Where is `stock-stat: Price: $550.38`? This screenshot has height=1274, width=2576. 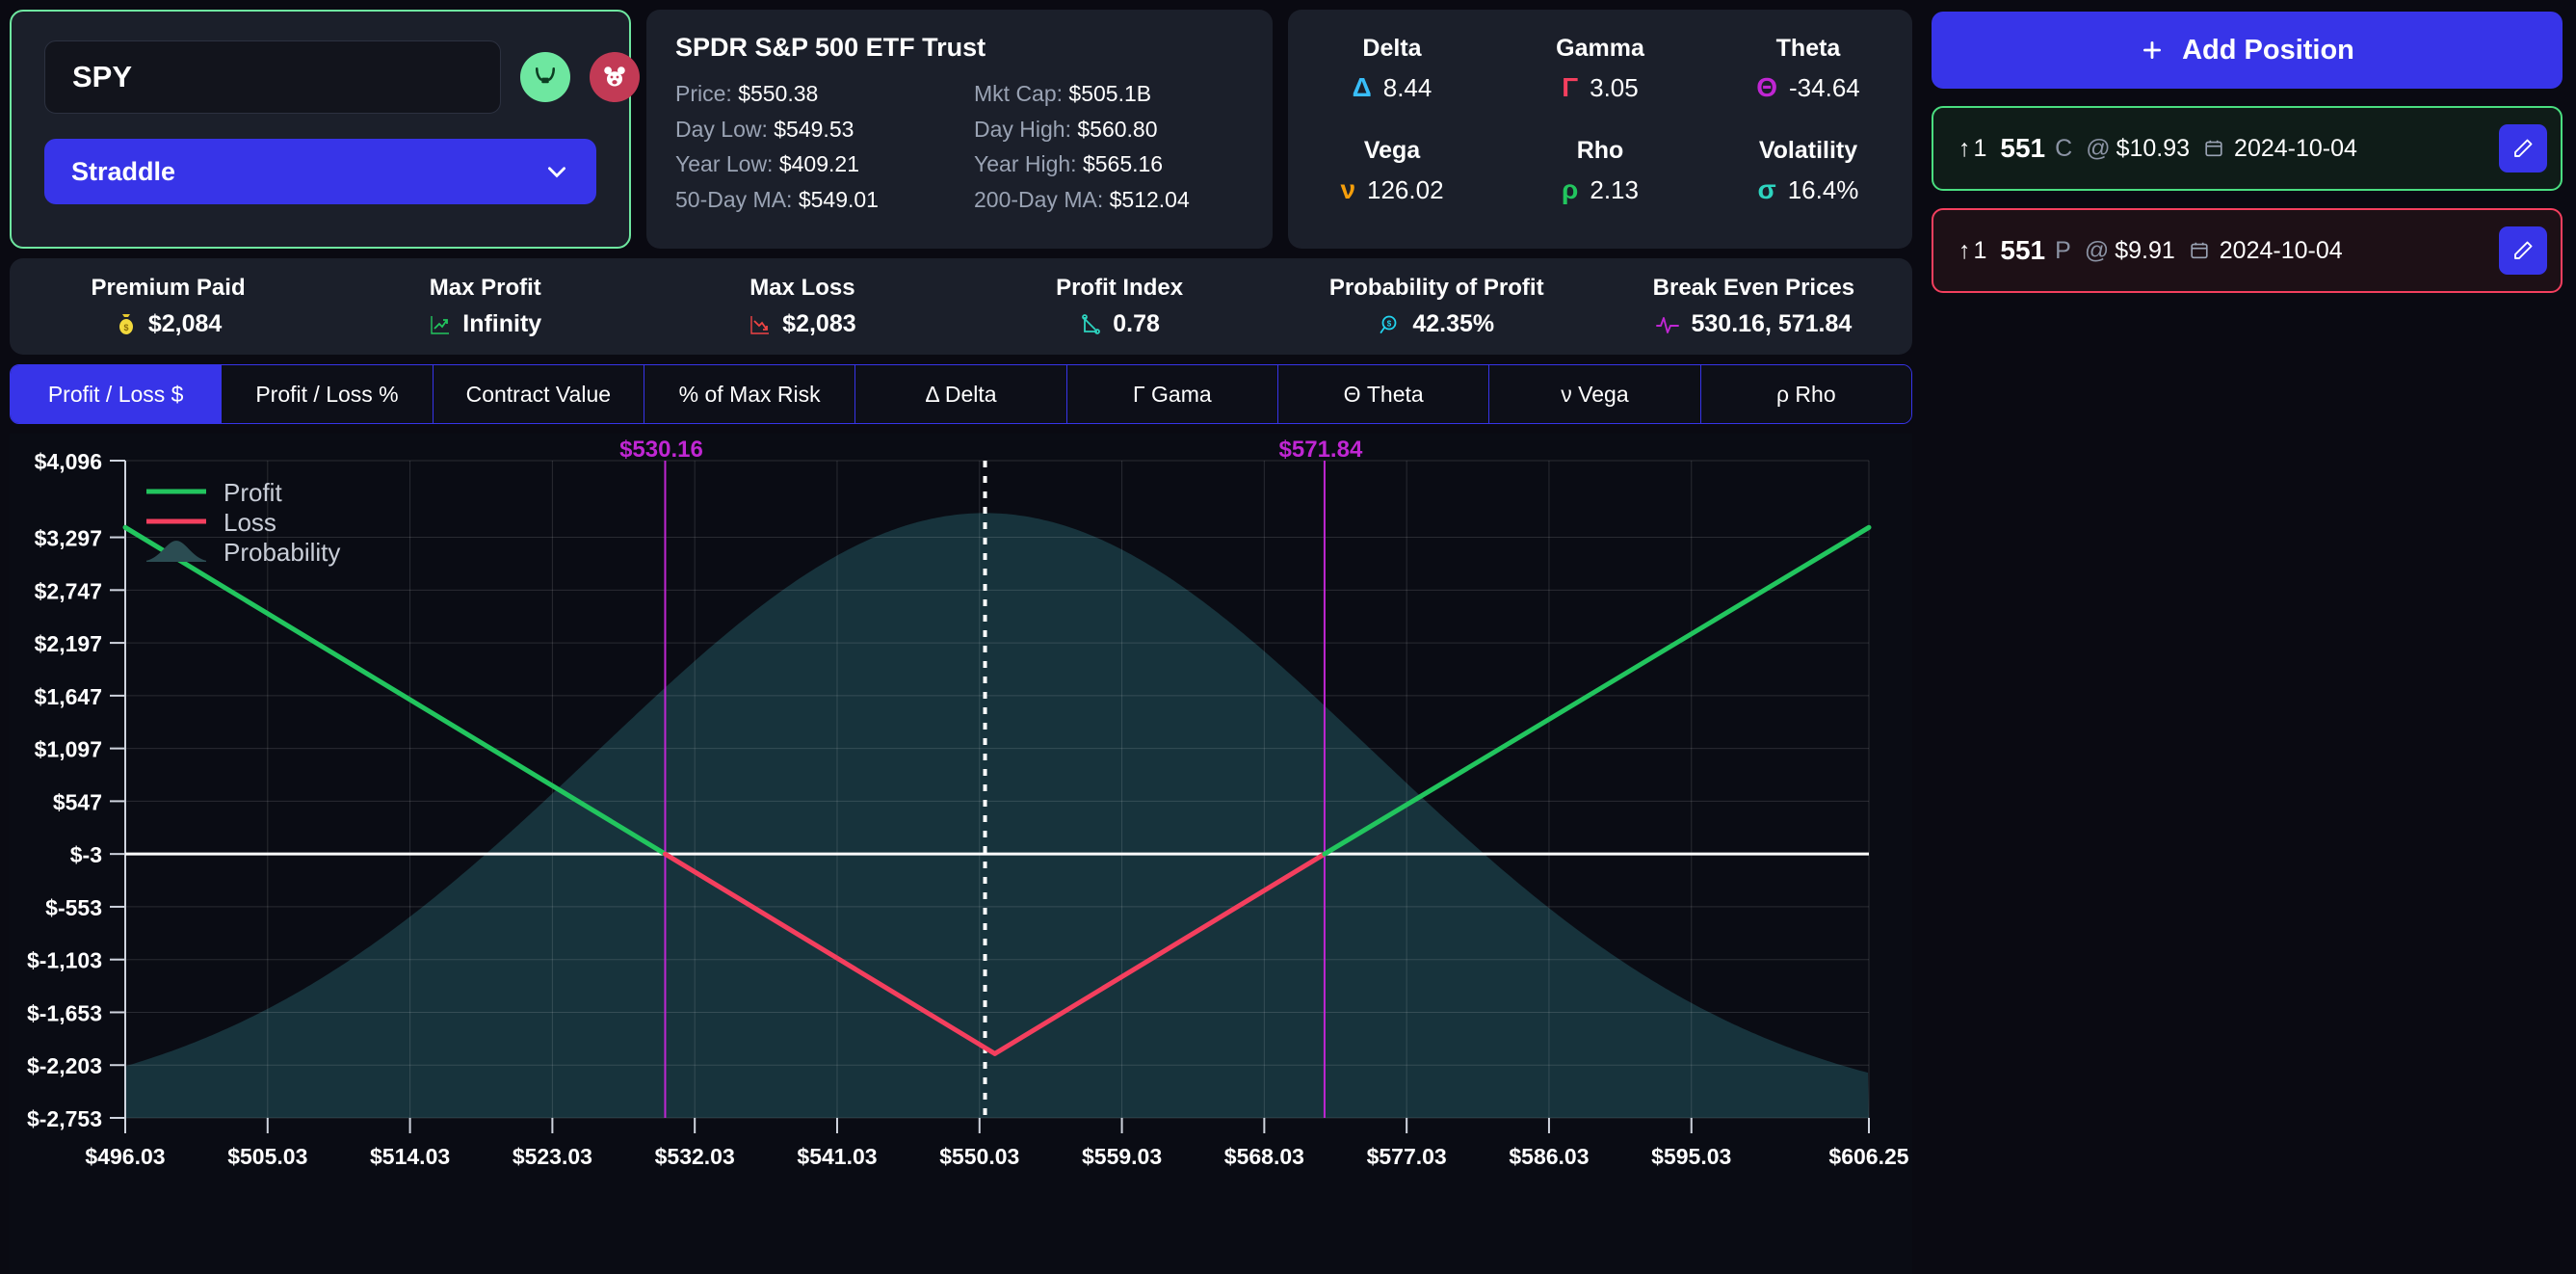 stock-stat: Price: $550.38 is located at coordinates (810, 94).